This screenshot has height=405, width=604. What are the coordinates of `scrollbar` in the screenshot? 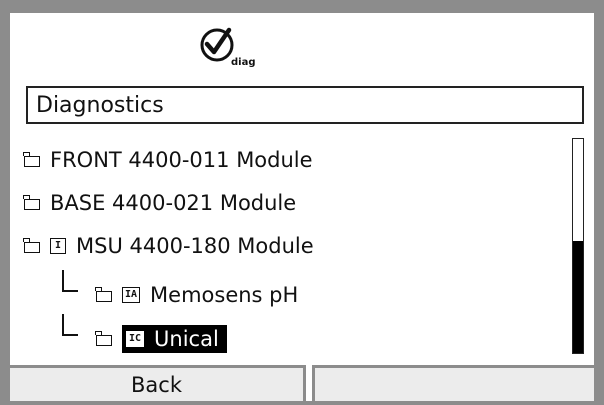 It's located at (578, 246).